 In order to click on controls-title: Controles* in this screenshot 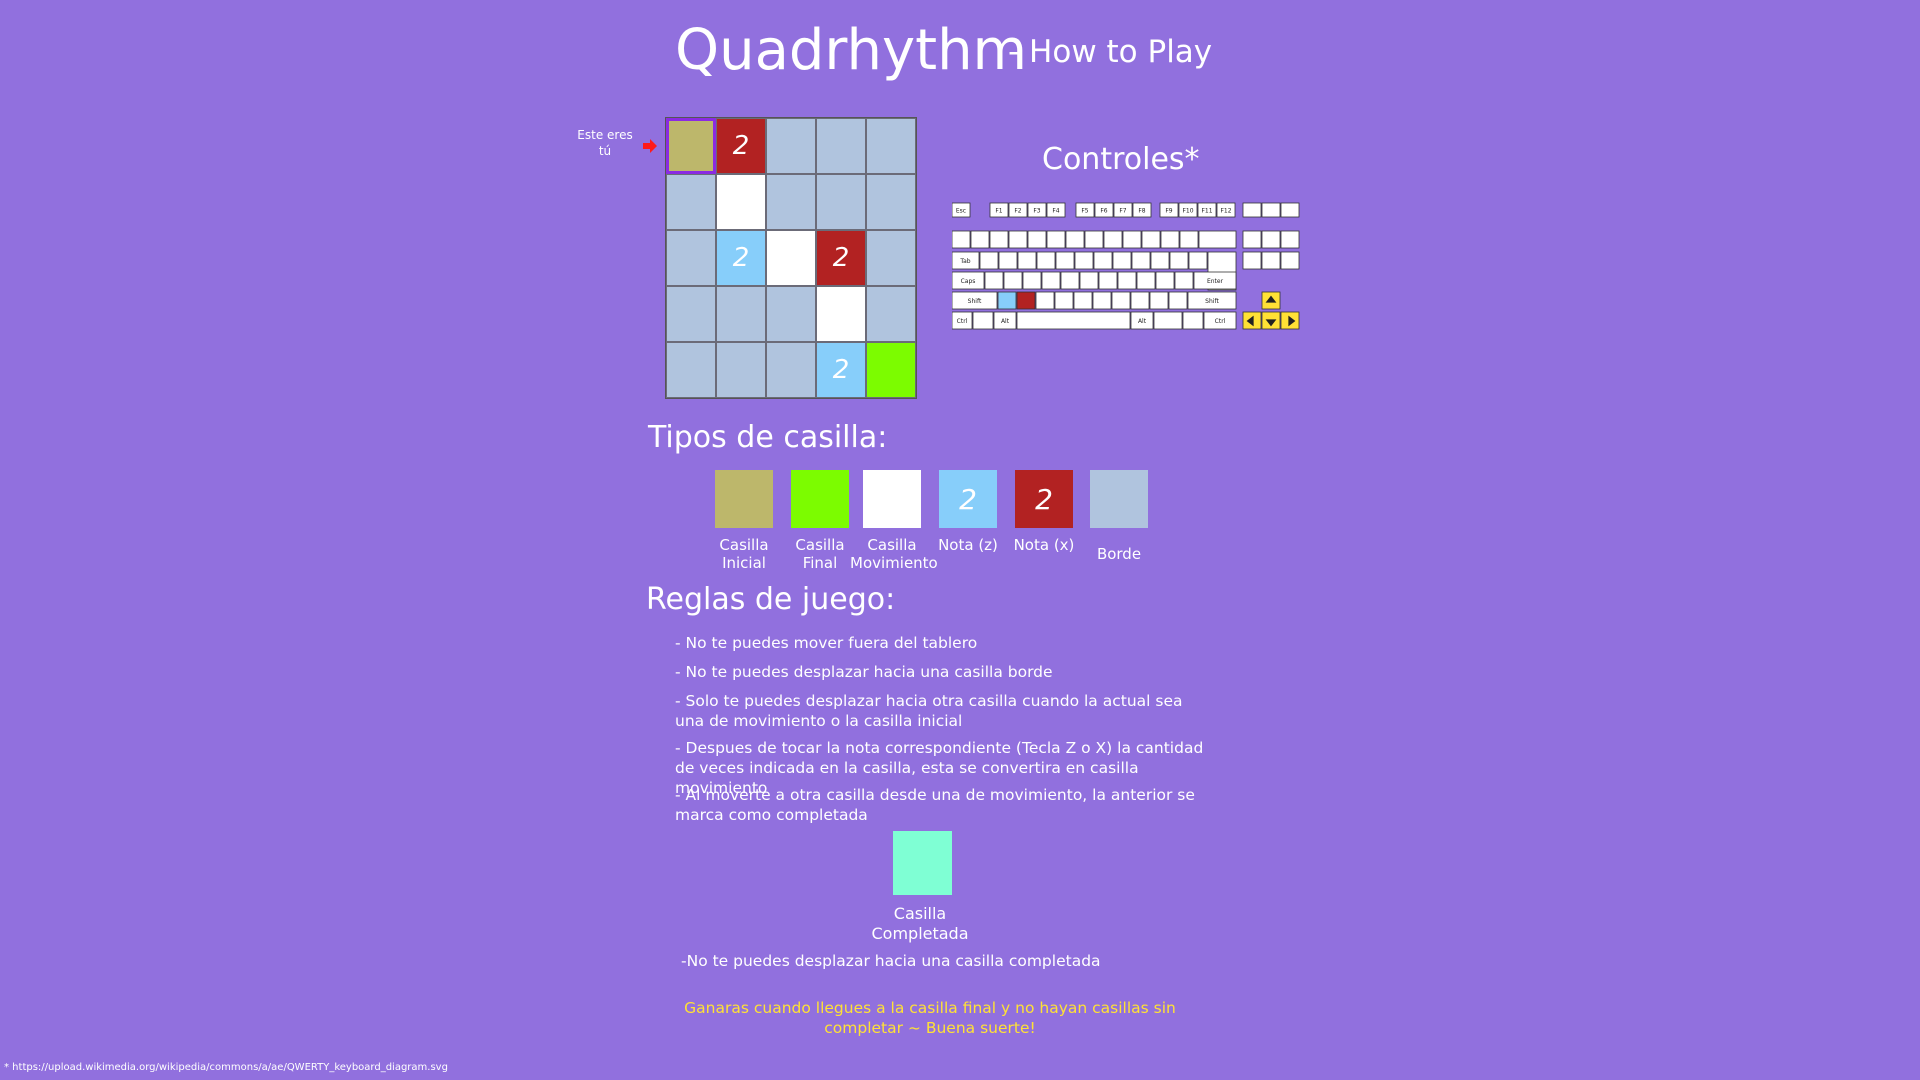, I will do `click(1121, 159)`.